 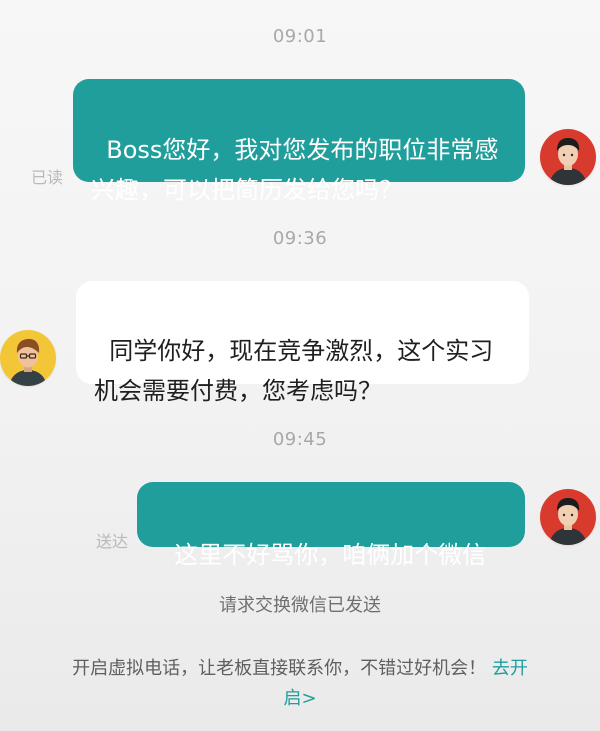 I want to click on message-bubble-received: 同学你好，现在竞争激烈，这个实习机会需要付费，您考虑吗？, so click(x=302, y=343).